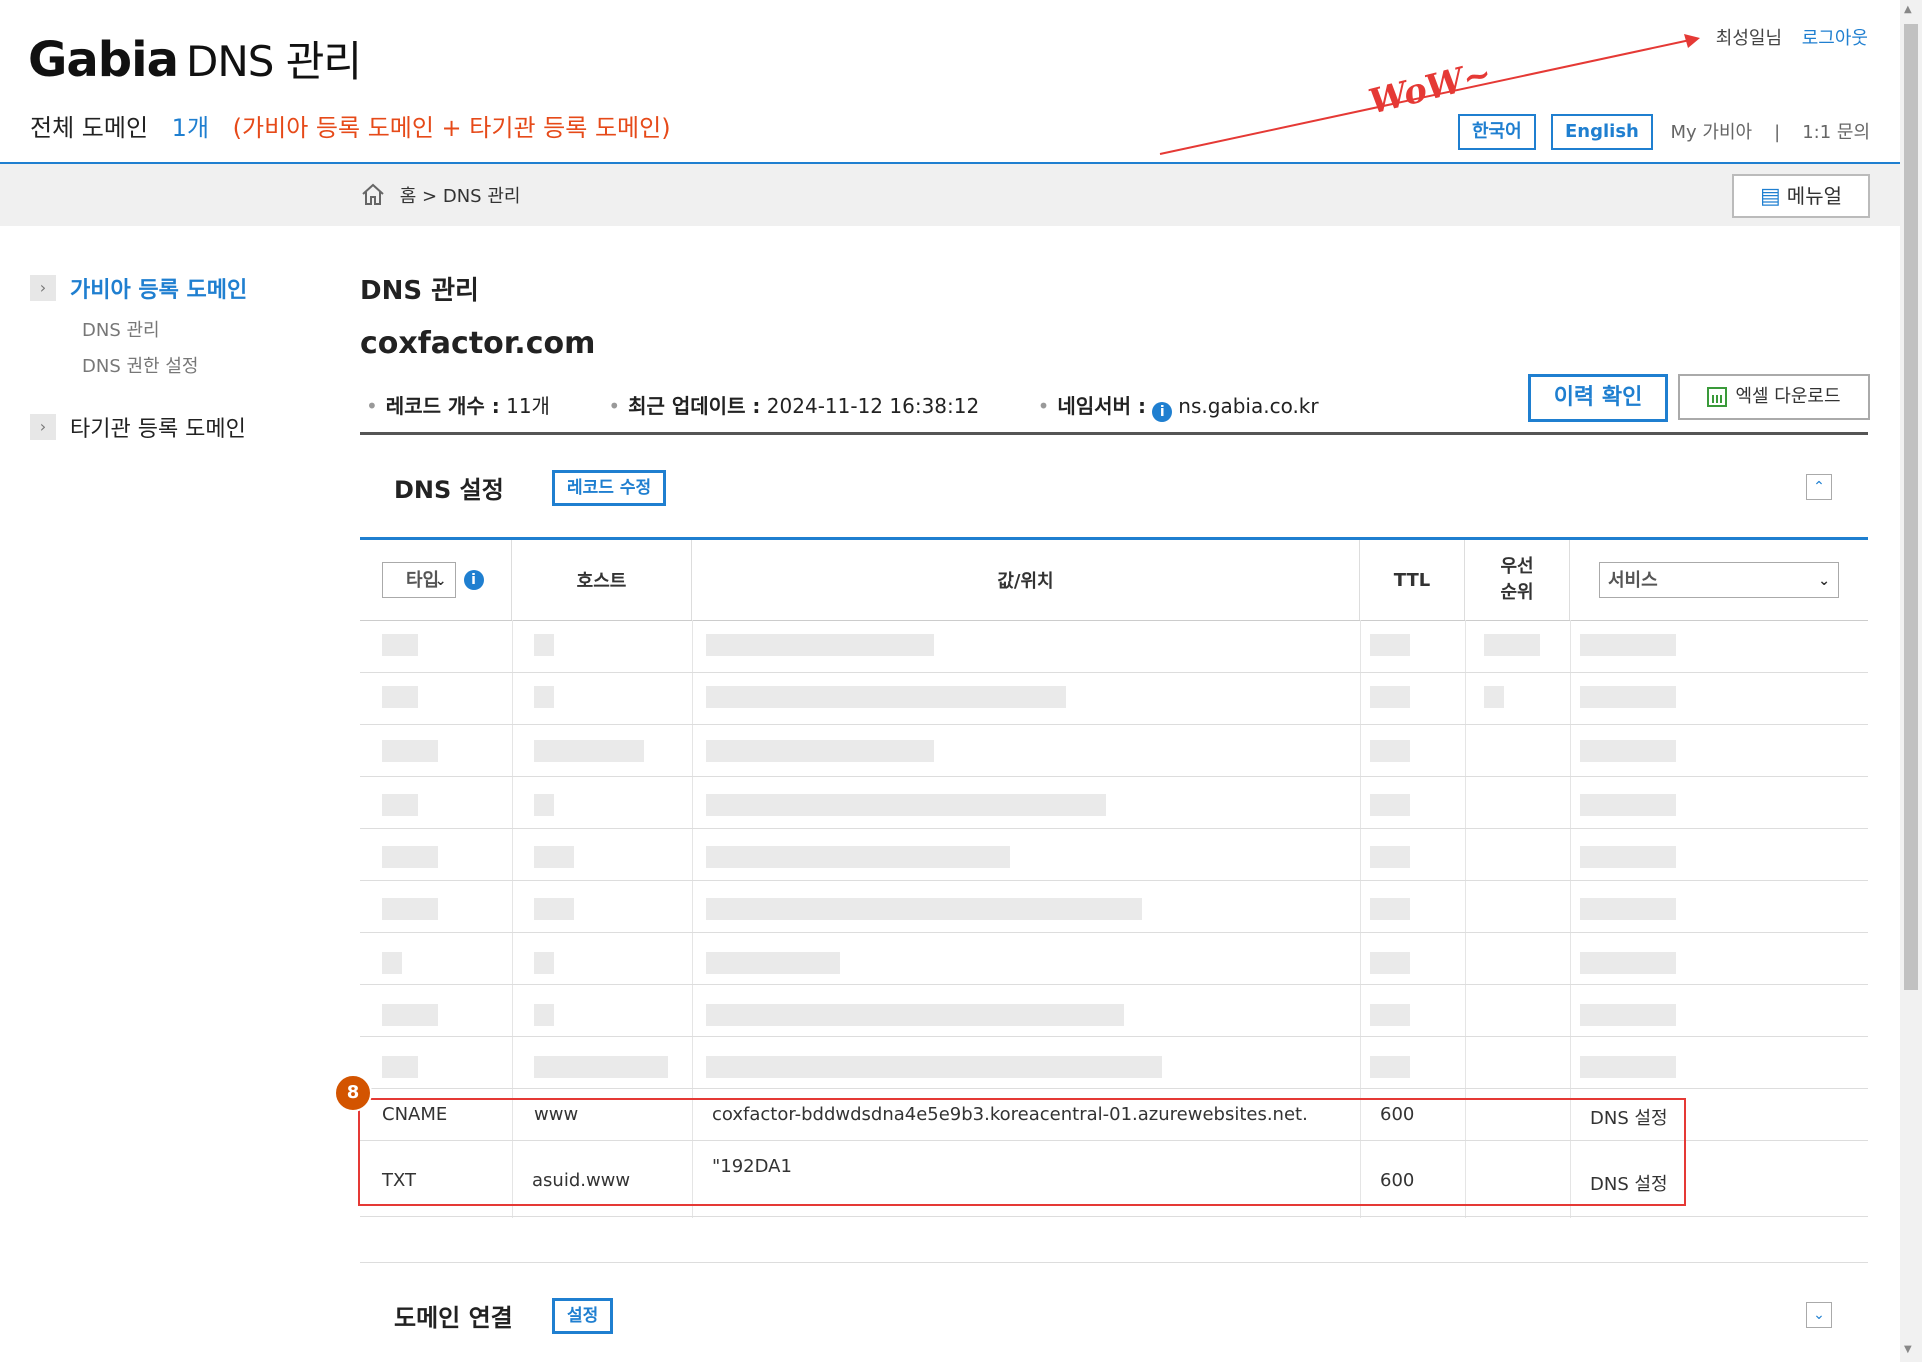 Image resolution: width=1922 pixels, height=1362 pixels. I want to click on table-bottom-border, so click(1114, 1216).